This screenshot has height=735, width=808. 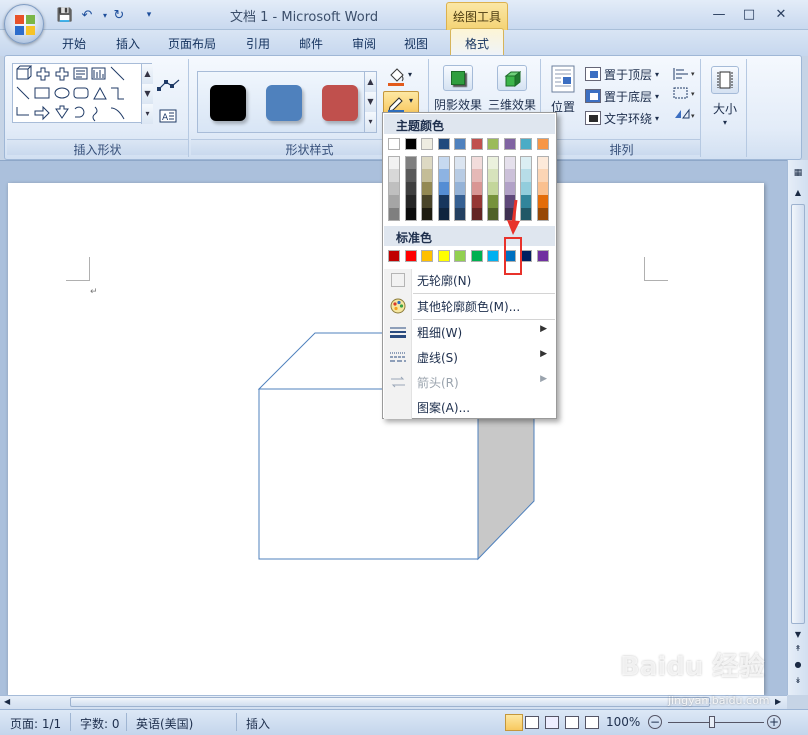 I want to click on zoom-level: 100%, so click(x=623, y=722).